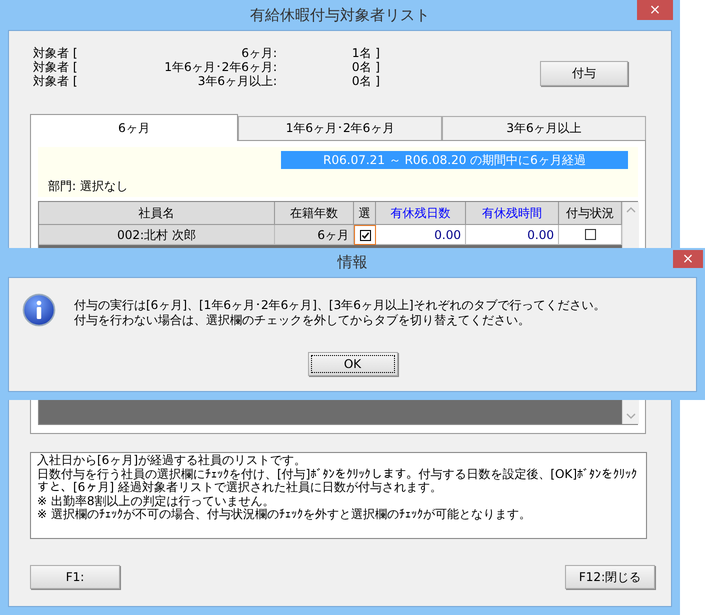 This screenshot has height=615, width=705. Describe the element at coordinates (590, 213) in the screenshot. I see `column-header: 付与状況` at that location.